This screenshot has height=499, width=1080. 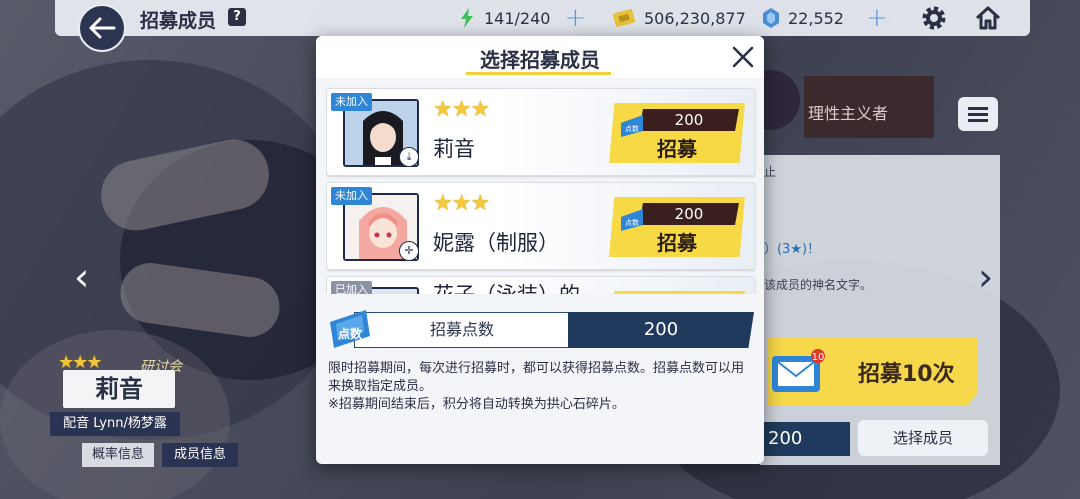 What do you see at coordinates (538, 73) in the screenshot?
I see `title-underline` at bounding box center [538, 73].